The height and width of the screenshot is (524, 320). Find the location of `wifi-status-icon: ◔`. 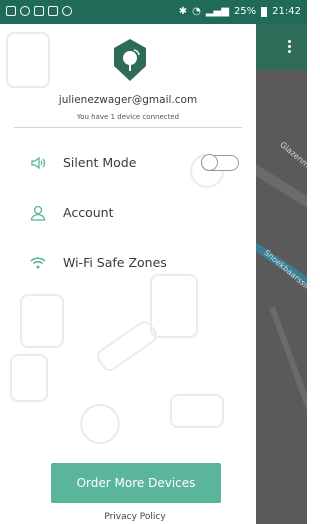

wifi-status-icon: ◔ is located at coordinates (196, 11).